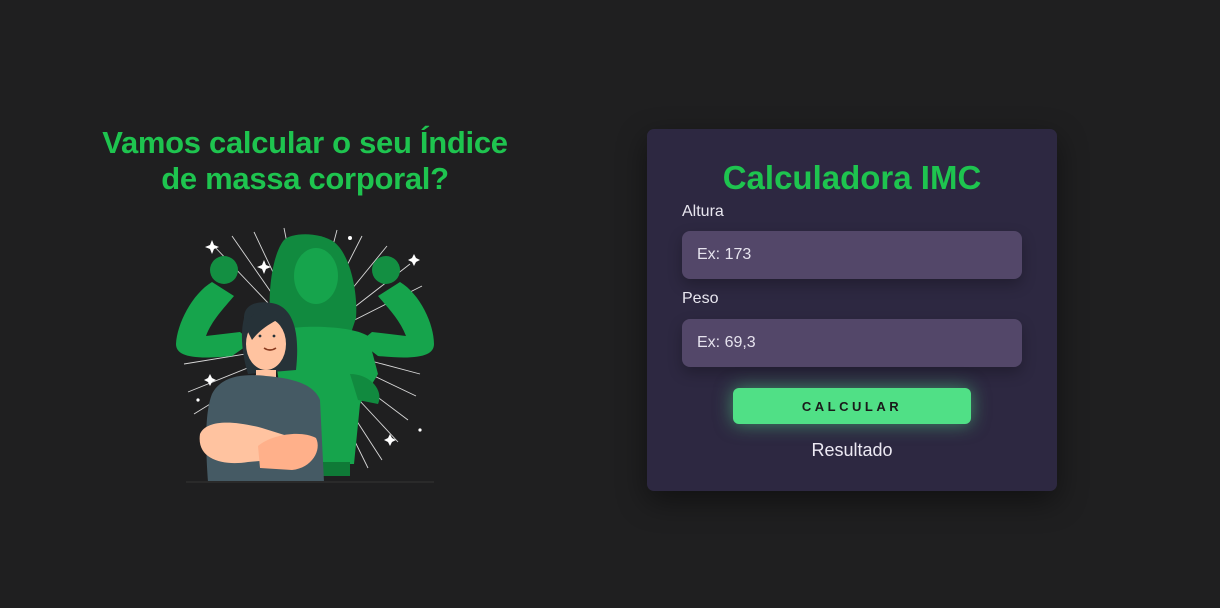 The image size is (1220, 608). What do you see at coordinates (852, 177) in the screenshot?
I see `calculator-title: Calculadora IMC` at bounding box center [852, 177].